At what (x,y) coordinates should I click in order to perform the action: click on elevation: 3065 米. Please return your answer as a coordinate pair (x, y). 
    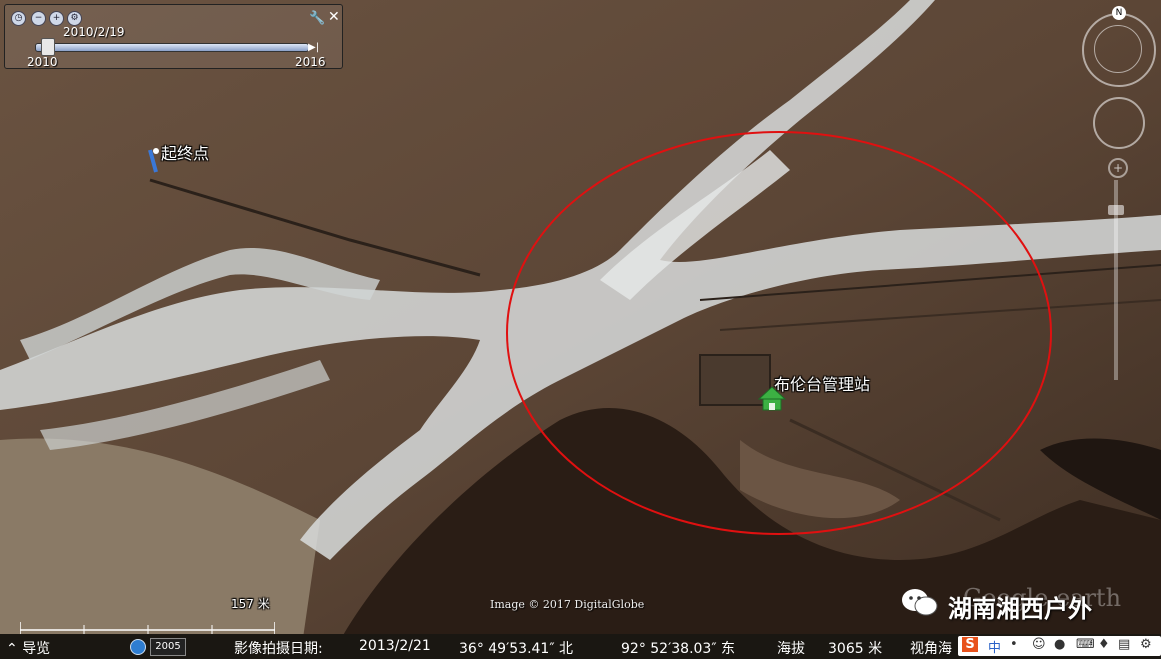
    Looking at the image, I should click on (855, 649).